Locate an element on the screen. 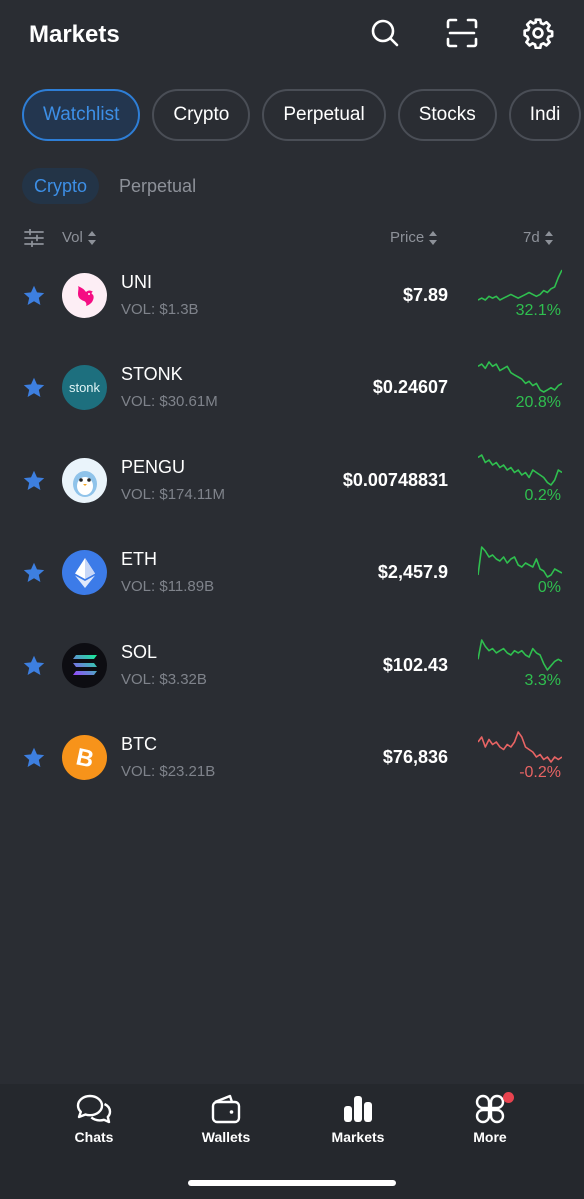 The image size is (584, 1199). uni-logo is located at coordinates (84, 295).